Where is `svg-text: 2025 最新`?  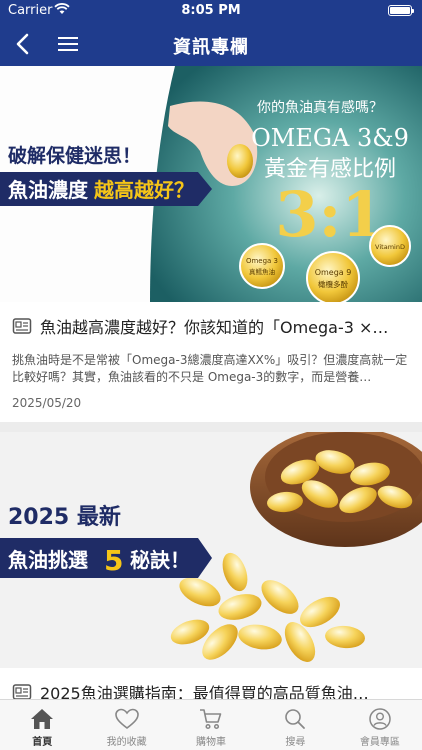
svg-text: 2025 最新 is located at coordinates (64, 517).